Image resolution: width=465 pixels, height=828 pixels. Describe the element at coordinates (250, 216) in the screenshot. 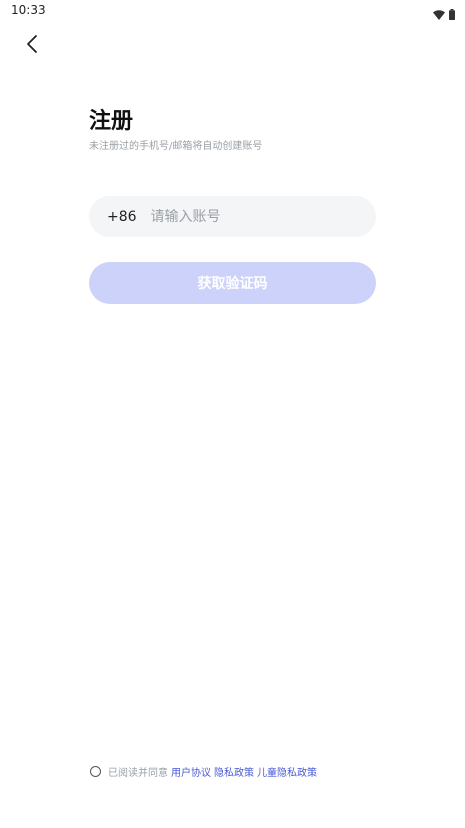

I see `account-input` at that location.